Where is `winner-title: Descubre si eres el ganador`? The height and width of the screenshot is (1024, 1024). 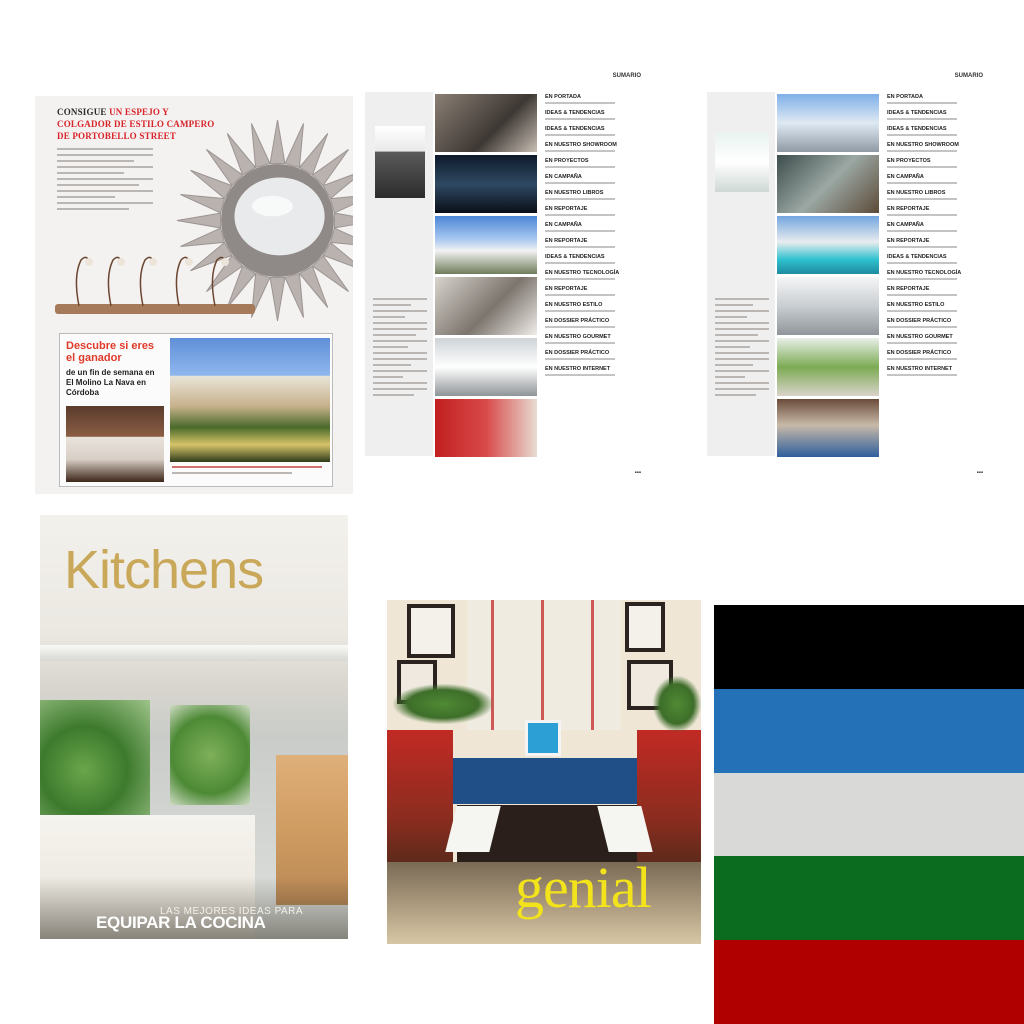 winner-title: Descubre si eres el ganador is located at coordinates (110, 352).